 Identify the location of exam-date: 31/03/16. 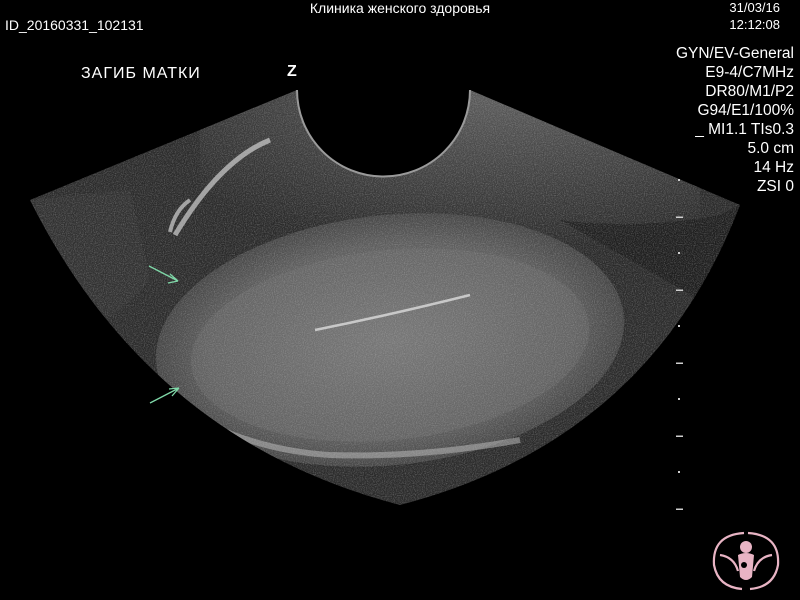
(754, 7).